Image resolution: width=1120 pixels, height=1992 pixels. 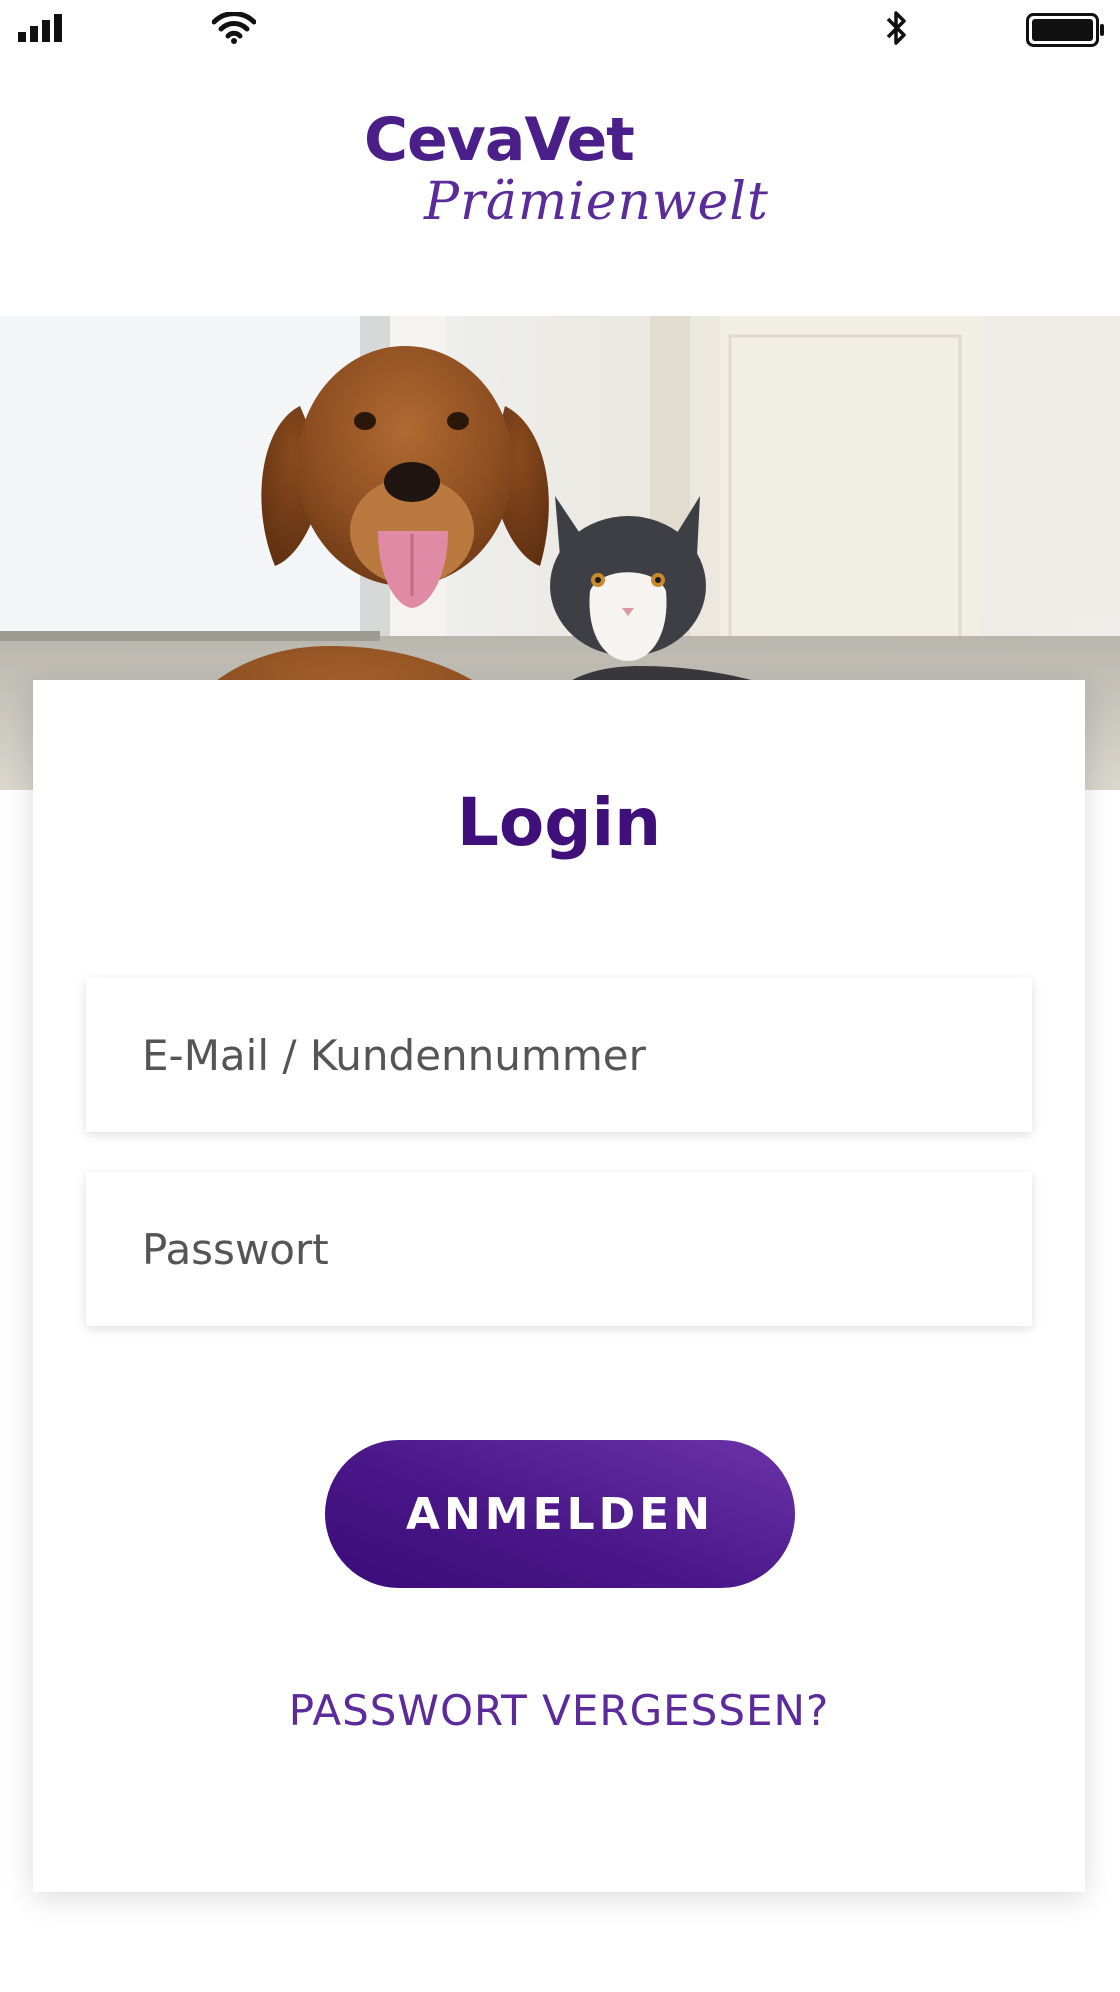 I want to click on wifi-icon, so click(x=234, y=29).